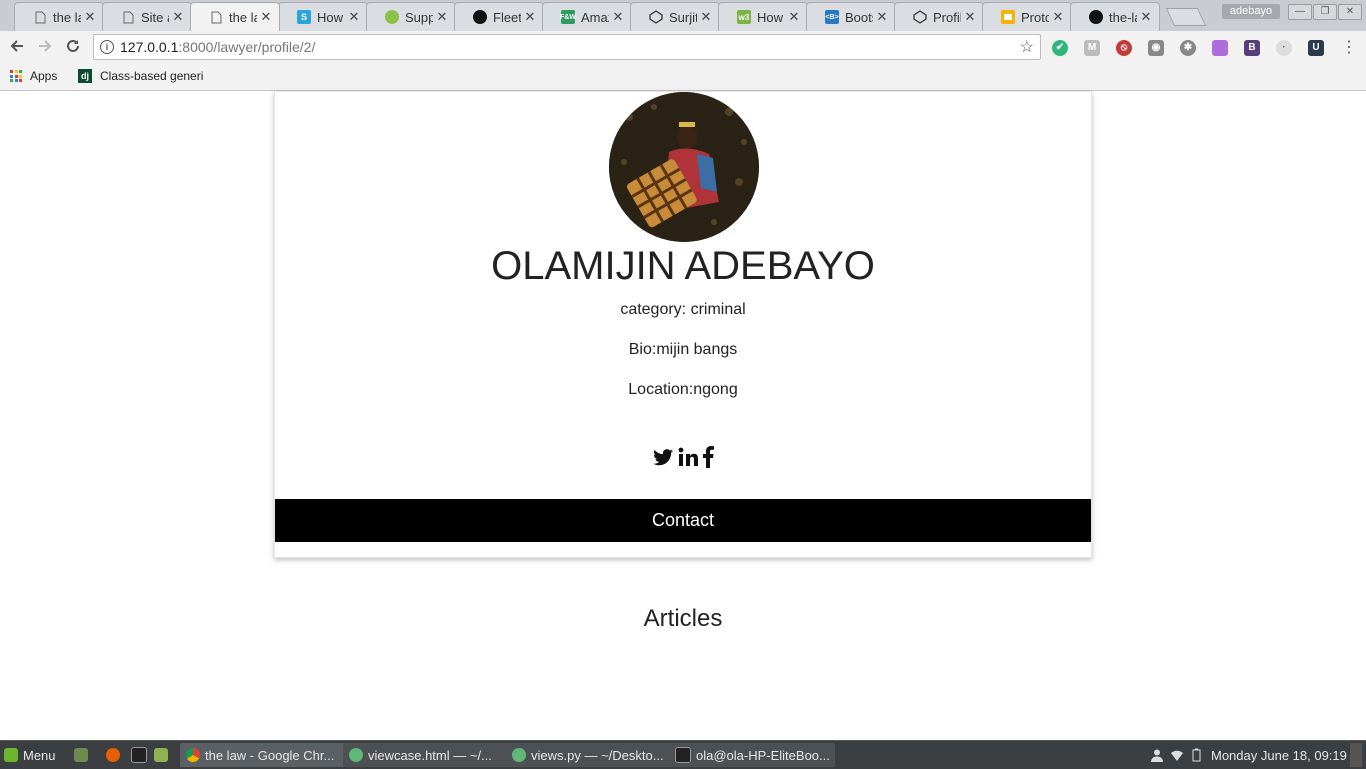 The width and height of the screenshot is (1366, 769). Describe the element at coordinates (1124, 48) in the screenshot. I see `extension-block-icon: ⦸` at that location.